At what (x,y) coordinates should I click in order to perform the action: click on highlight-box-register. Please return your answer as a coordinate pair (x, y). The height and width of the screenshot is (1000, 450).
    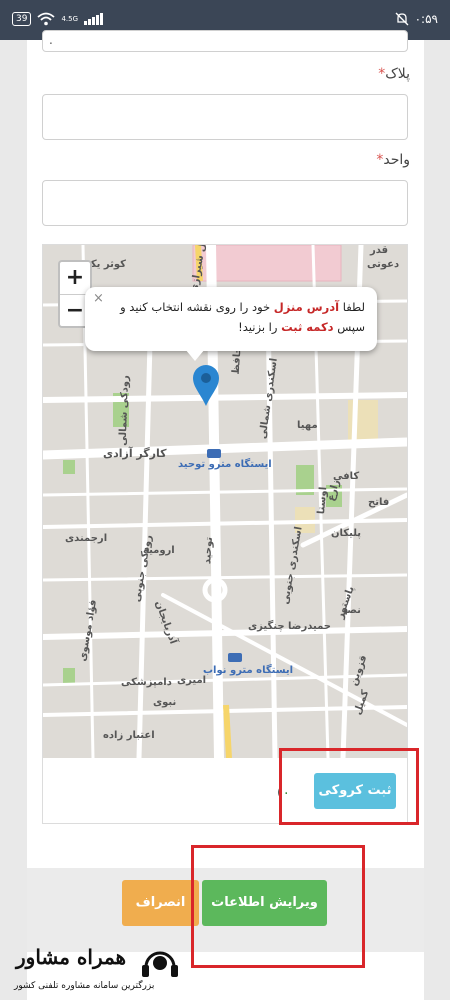
    Looking at the image, I should click on (349, 786).